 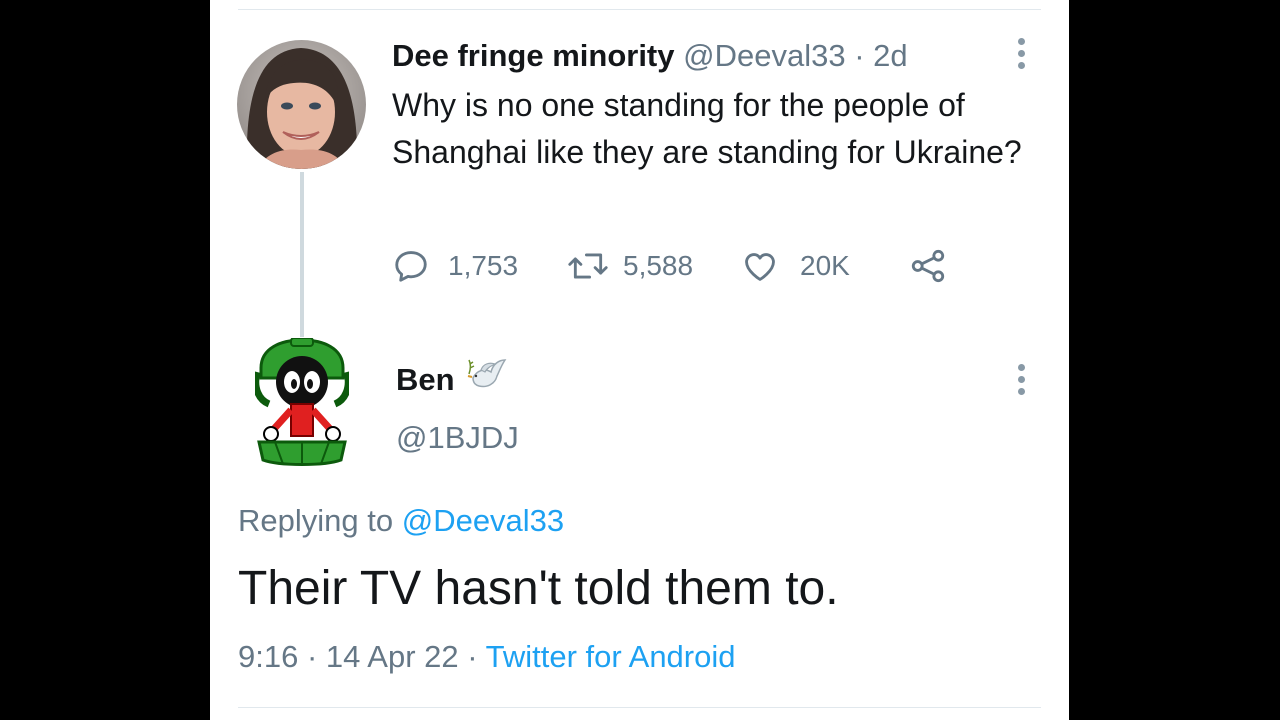 I want to click on share-button, so click(x=928, y=266).